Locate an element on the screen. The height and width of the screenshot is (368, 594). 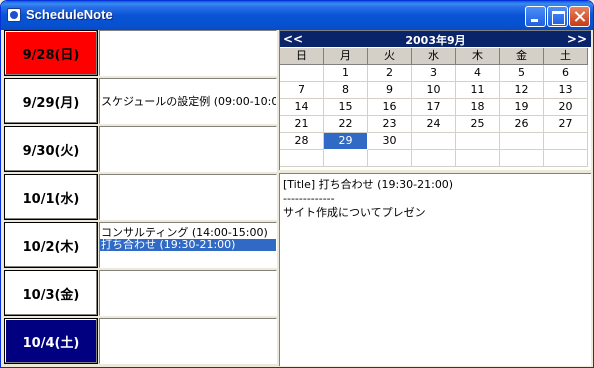
weekday-header: 金 is located at coordinates (522, 56).